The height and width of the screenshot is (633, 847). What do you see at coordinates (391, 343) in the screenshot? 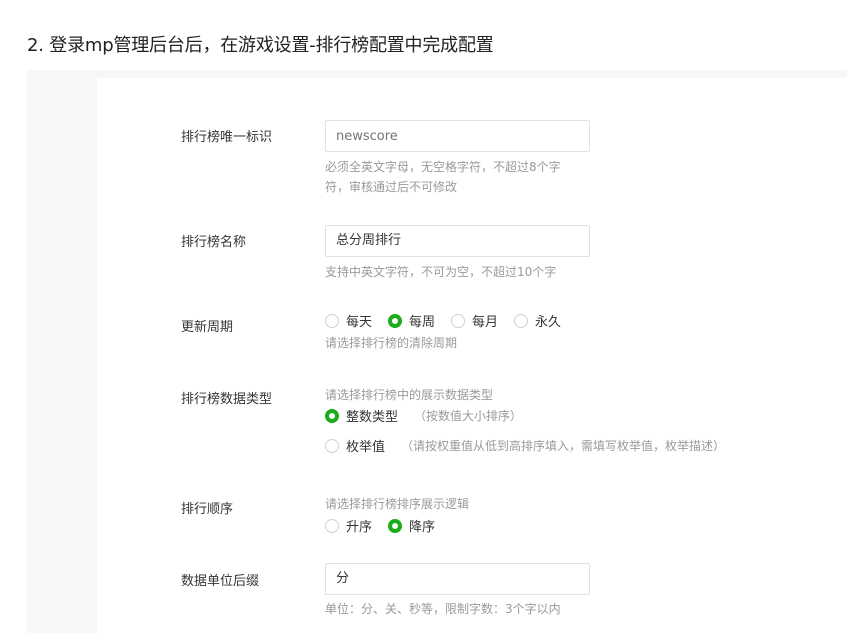
I see `update-period-hint: 请选择排行榜的清除周期` at bounding box center [391, 343].